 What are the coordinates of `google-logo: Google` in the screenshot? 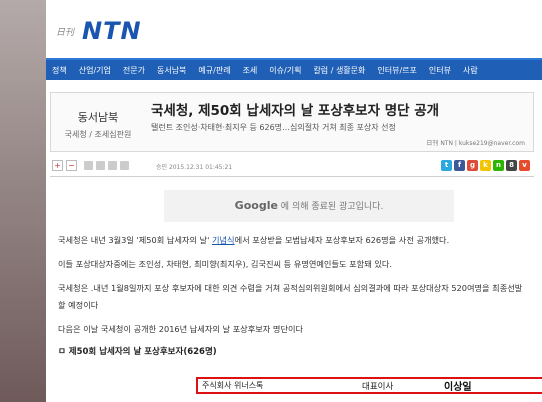 It's located at (256, 205).